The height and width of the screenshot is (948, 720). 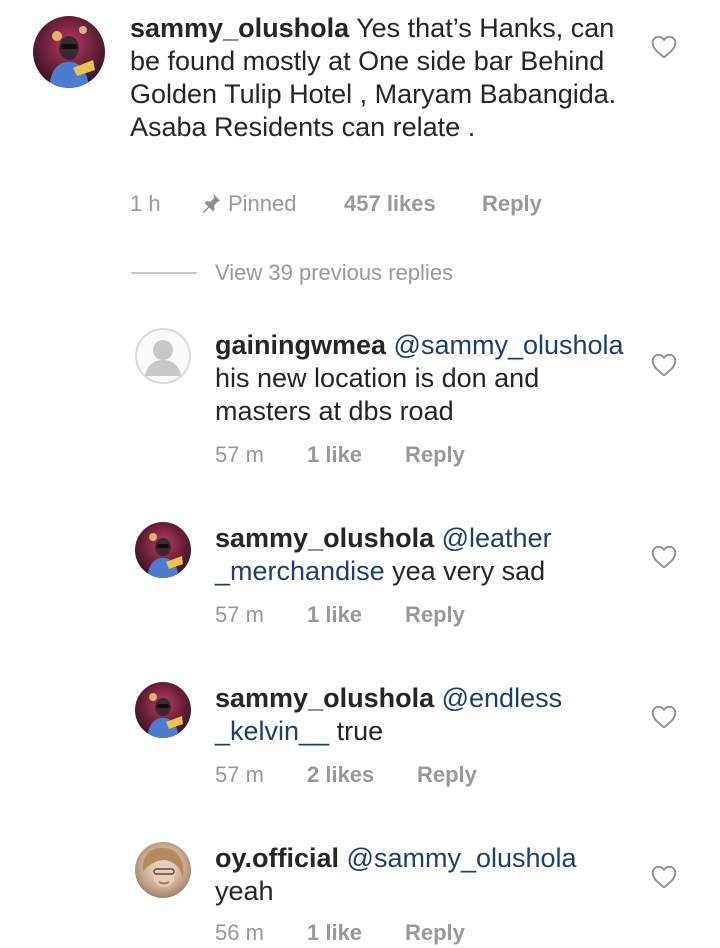 What do you see at coordinates (469, 571) in the screenshot?
I see `comment-body: yea very sad` at bounding box center [469, 571].